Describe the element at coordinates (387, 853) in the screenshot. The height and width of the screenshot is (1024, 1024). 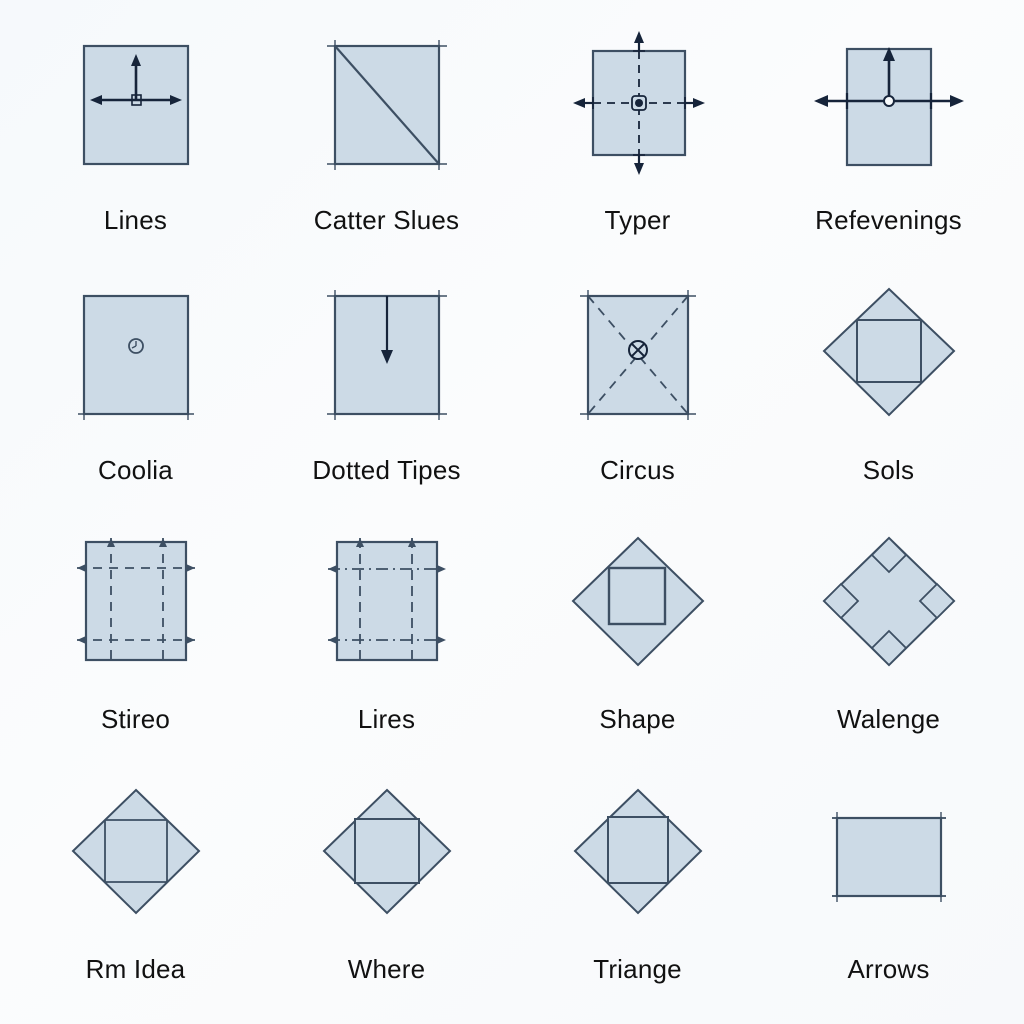
I see `figure-where` at that location.